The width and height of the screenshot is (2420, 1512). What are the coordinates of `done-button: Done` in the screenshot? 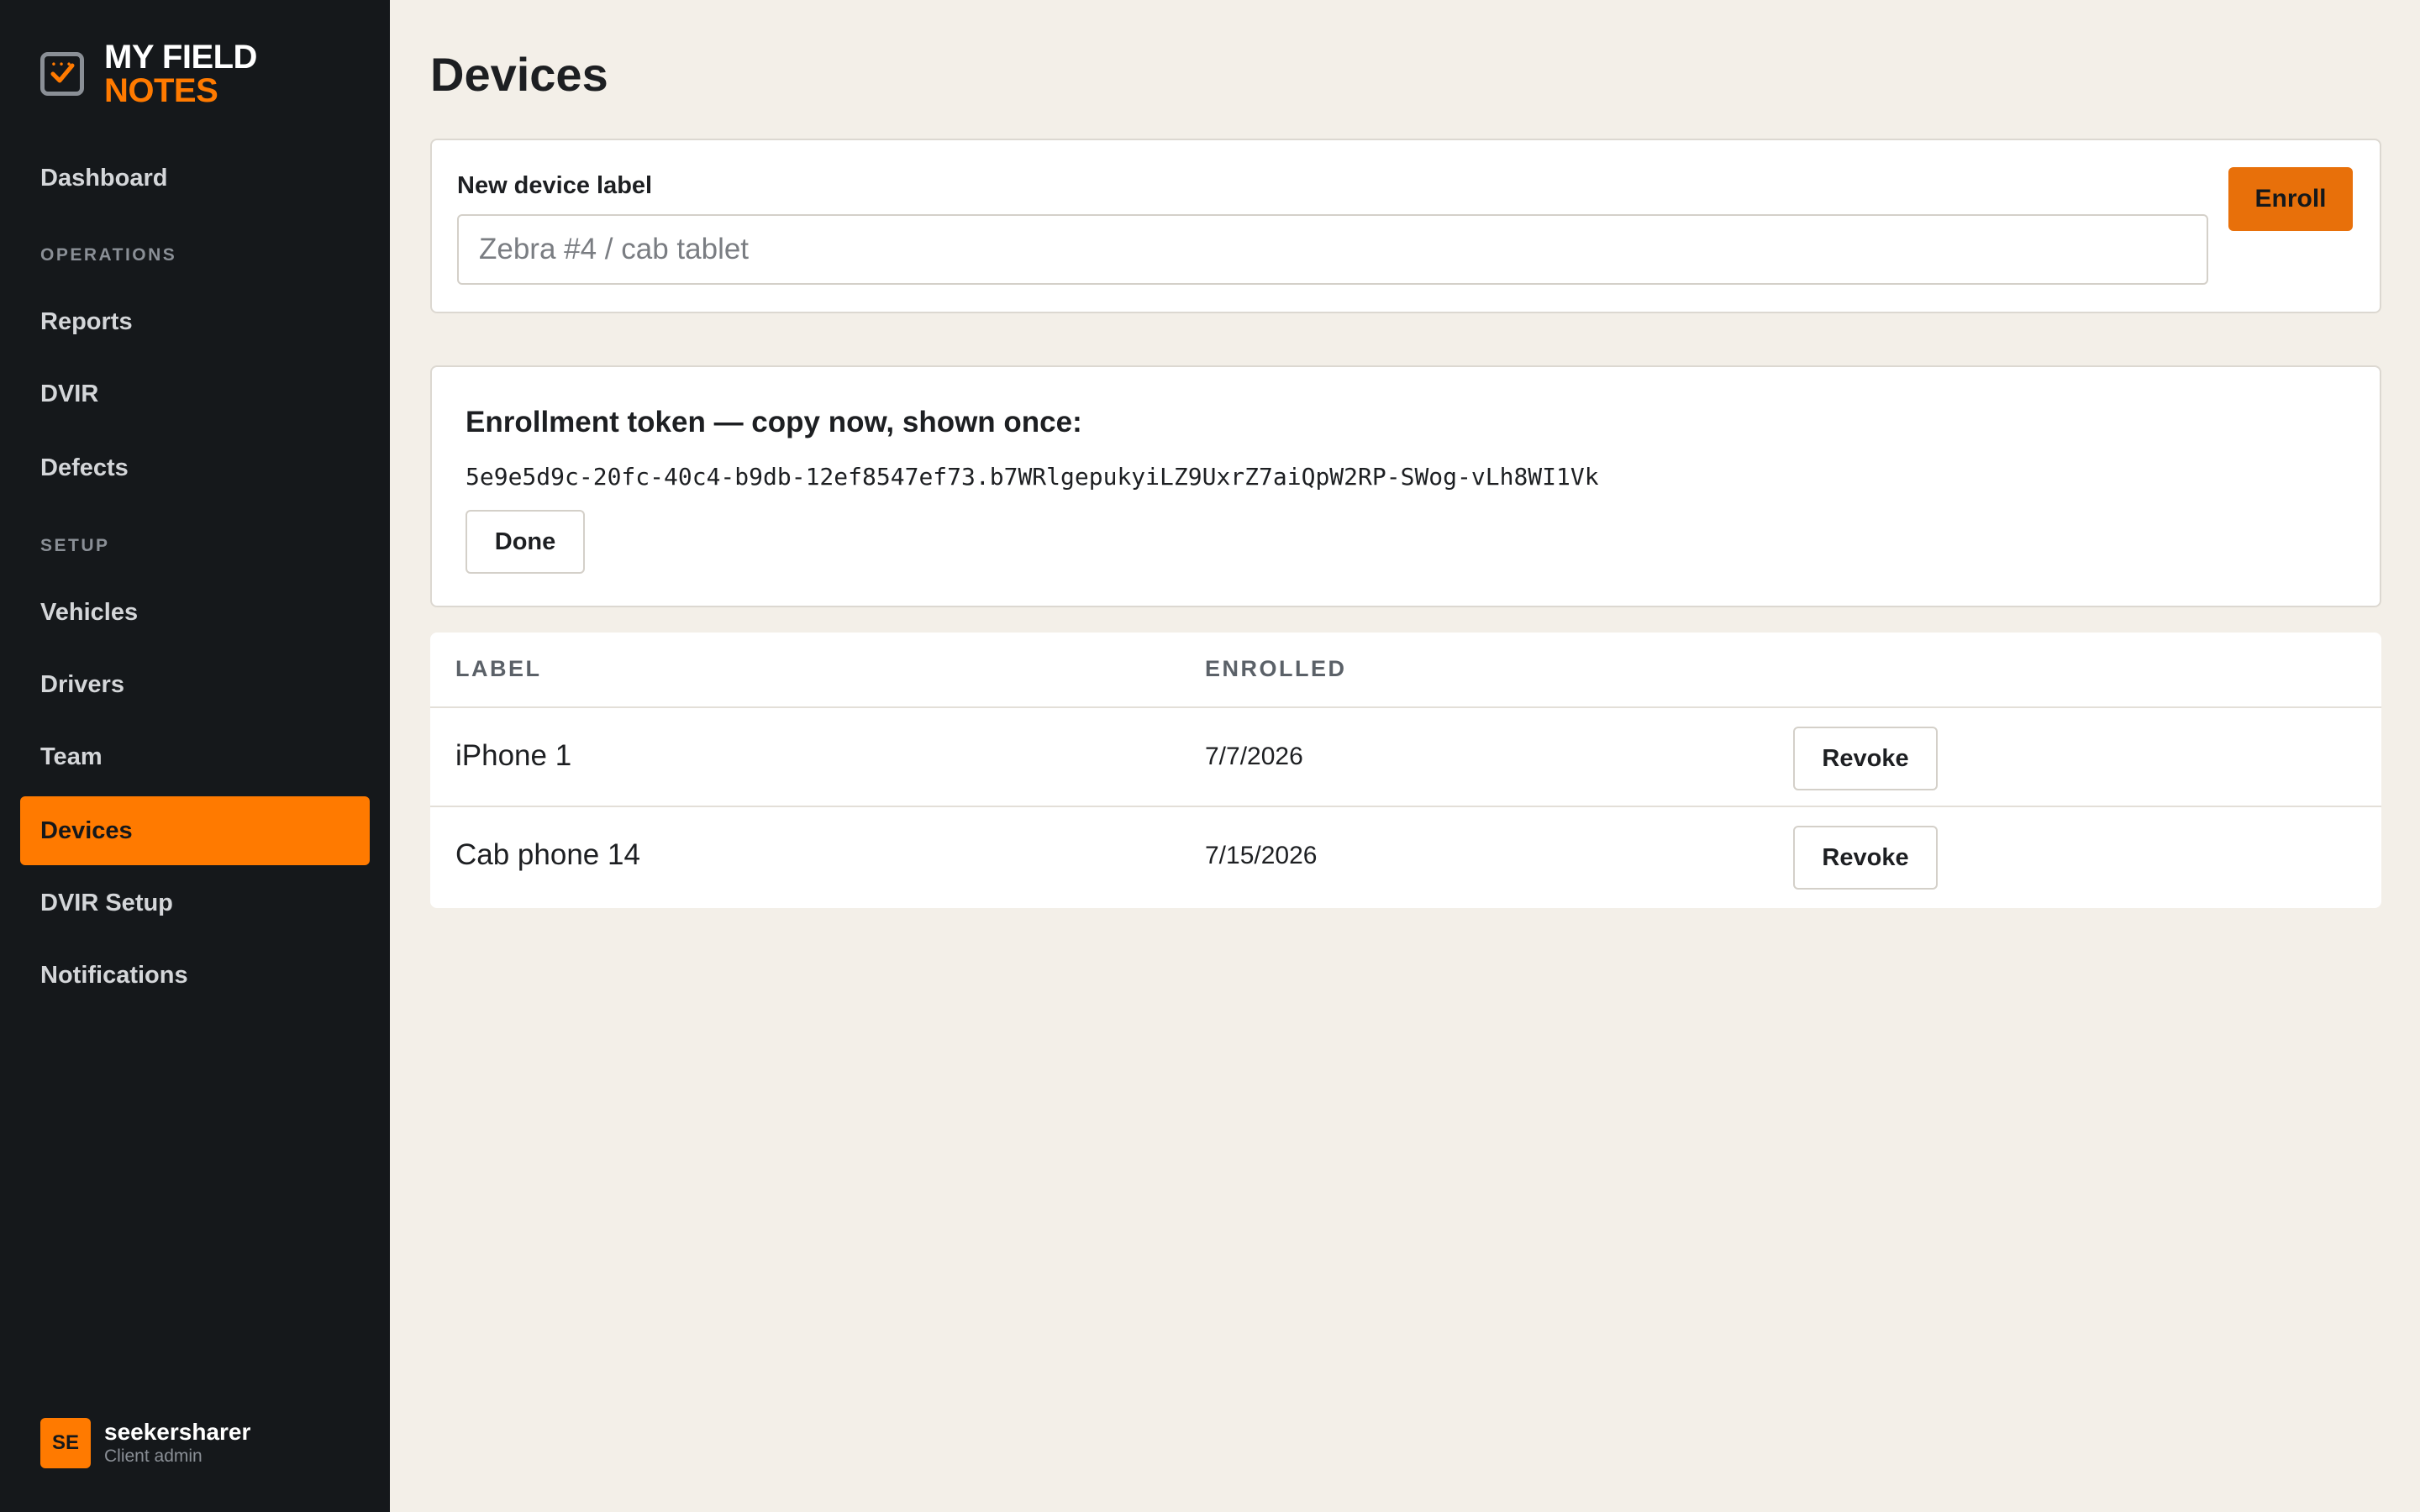 It's located at (525, 542).